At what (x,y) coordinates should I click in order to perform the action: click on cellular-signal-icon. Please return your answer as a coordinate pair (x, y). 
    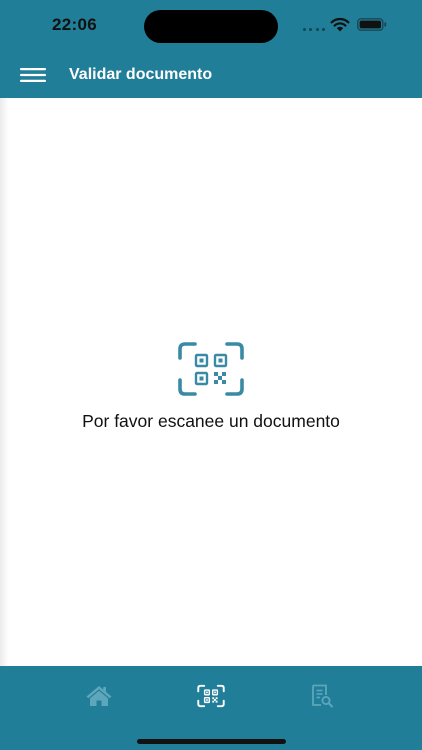
    Looking at the image, I should click on (314, 30).